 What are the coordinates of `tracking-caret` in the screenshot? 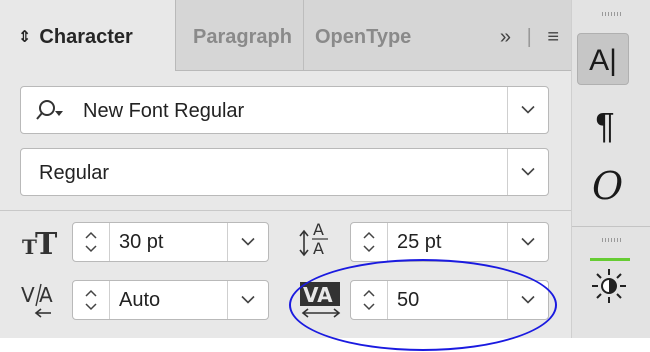 It's located at (527, 300).